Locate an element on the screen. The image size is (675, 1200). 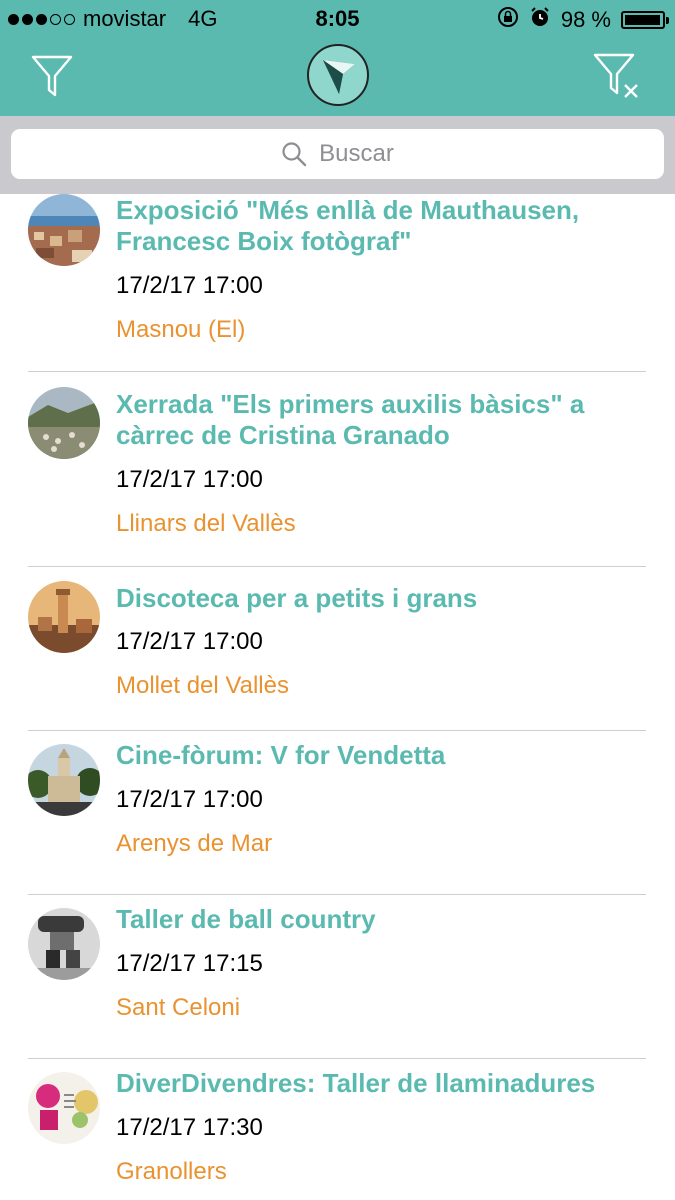
search-input: Buscar is located at coordinates (337, 154).